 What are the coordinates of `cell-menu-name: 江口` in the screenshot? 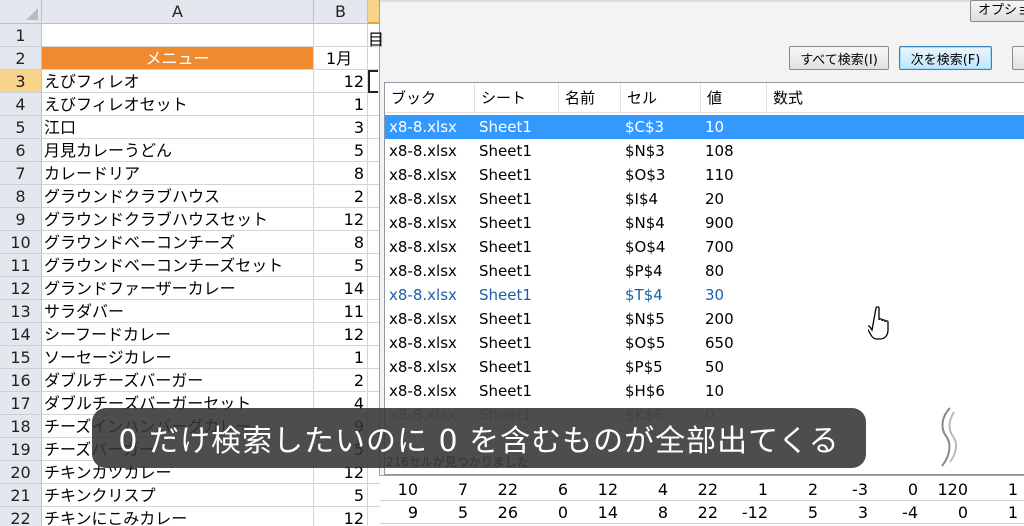 It's located at (178, 127).